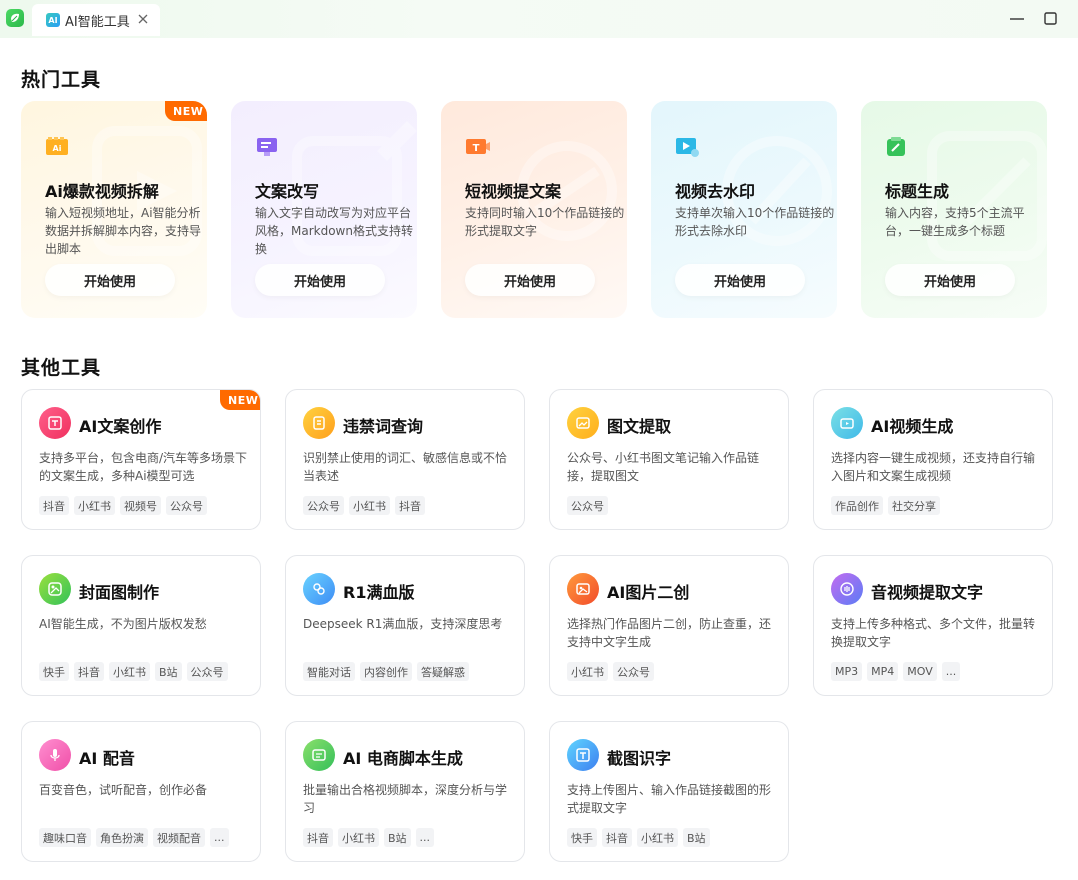  Describe the element at coordinates (583, 755) in the screenshot. I see `screenshot-ocr-icon` at that location.